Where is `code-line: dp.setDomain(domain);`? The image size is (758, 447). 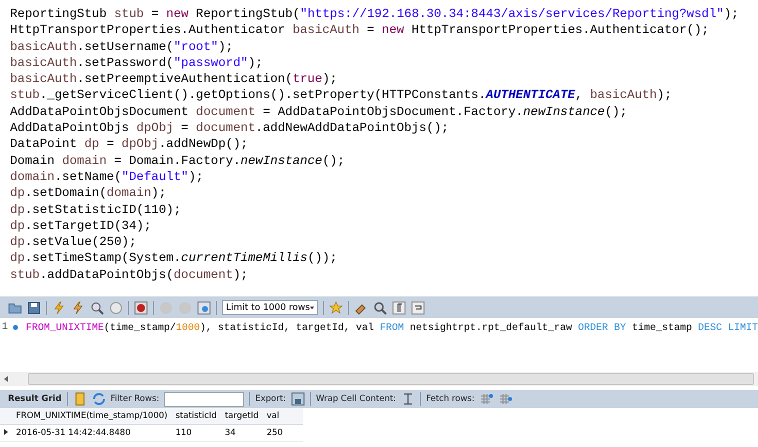
code-line: dp.setDomain(domain); is located at coordinates (89, 193).